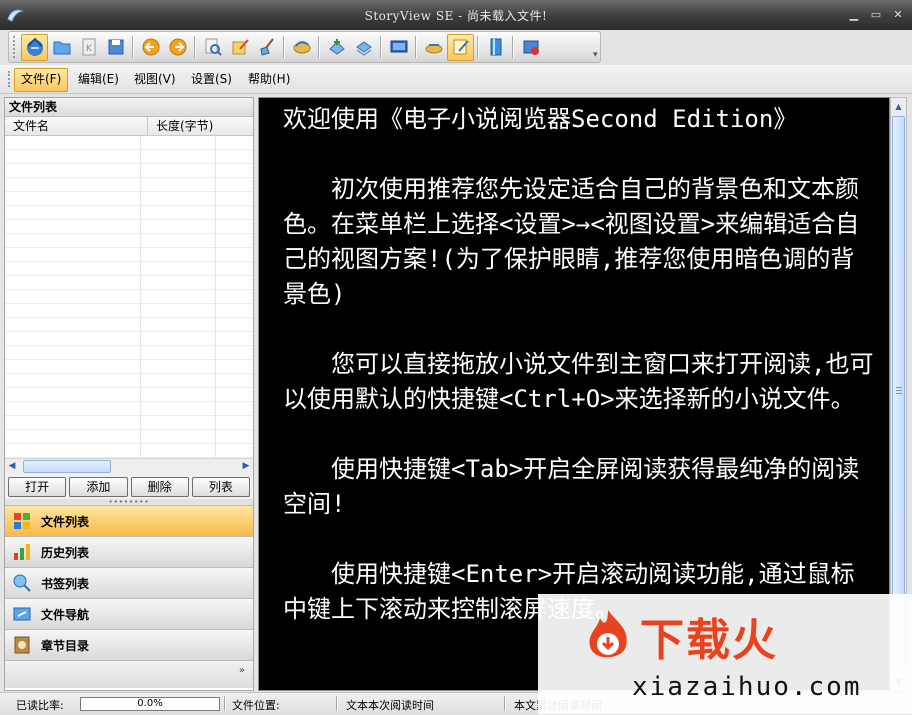  I want to click on toolbar-save-button, so click(115, 47).